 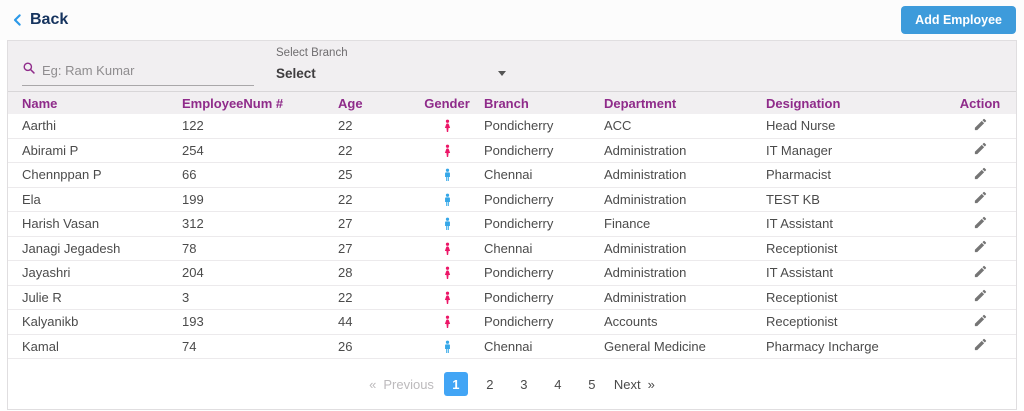 What do you see at coordinates (345, 322) in the screenshot?
I see `cell-age: 44` at bounding box center [345, 322].